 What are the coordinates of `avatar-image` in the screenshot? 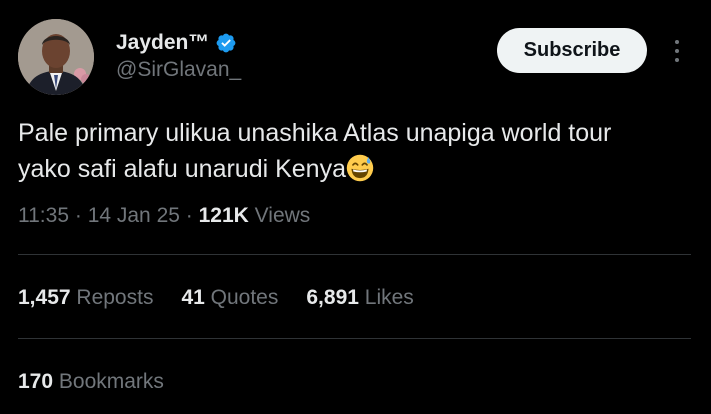 It's located at (56, 57).